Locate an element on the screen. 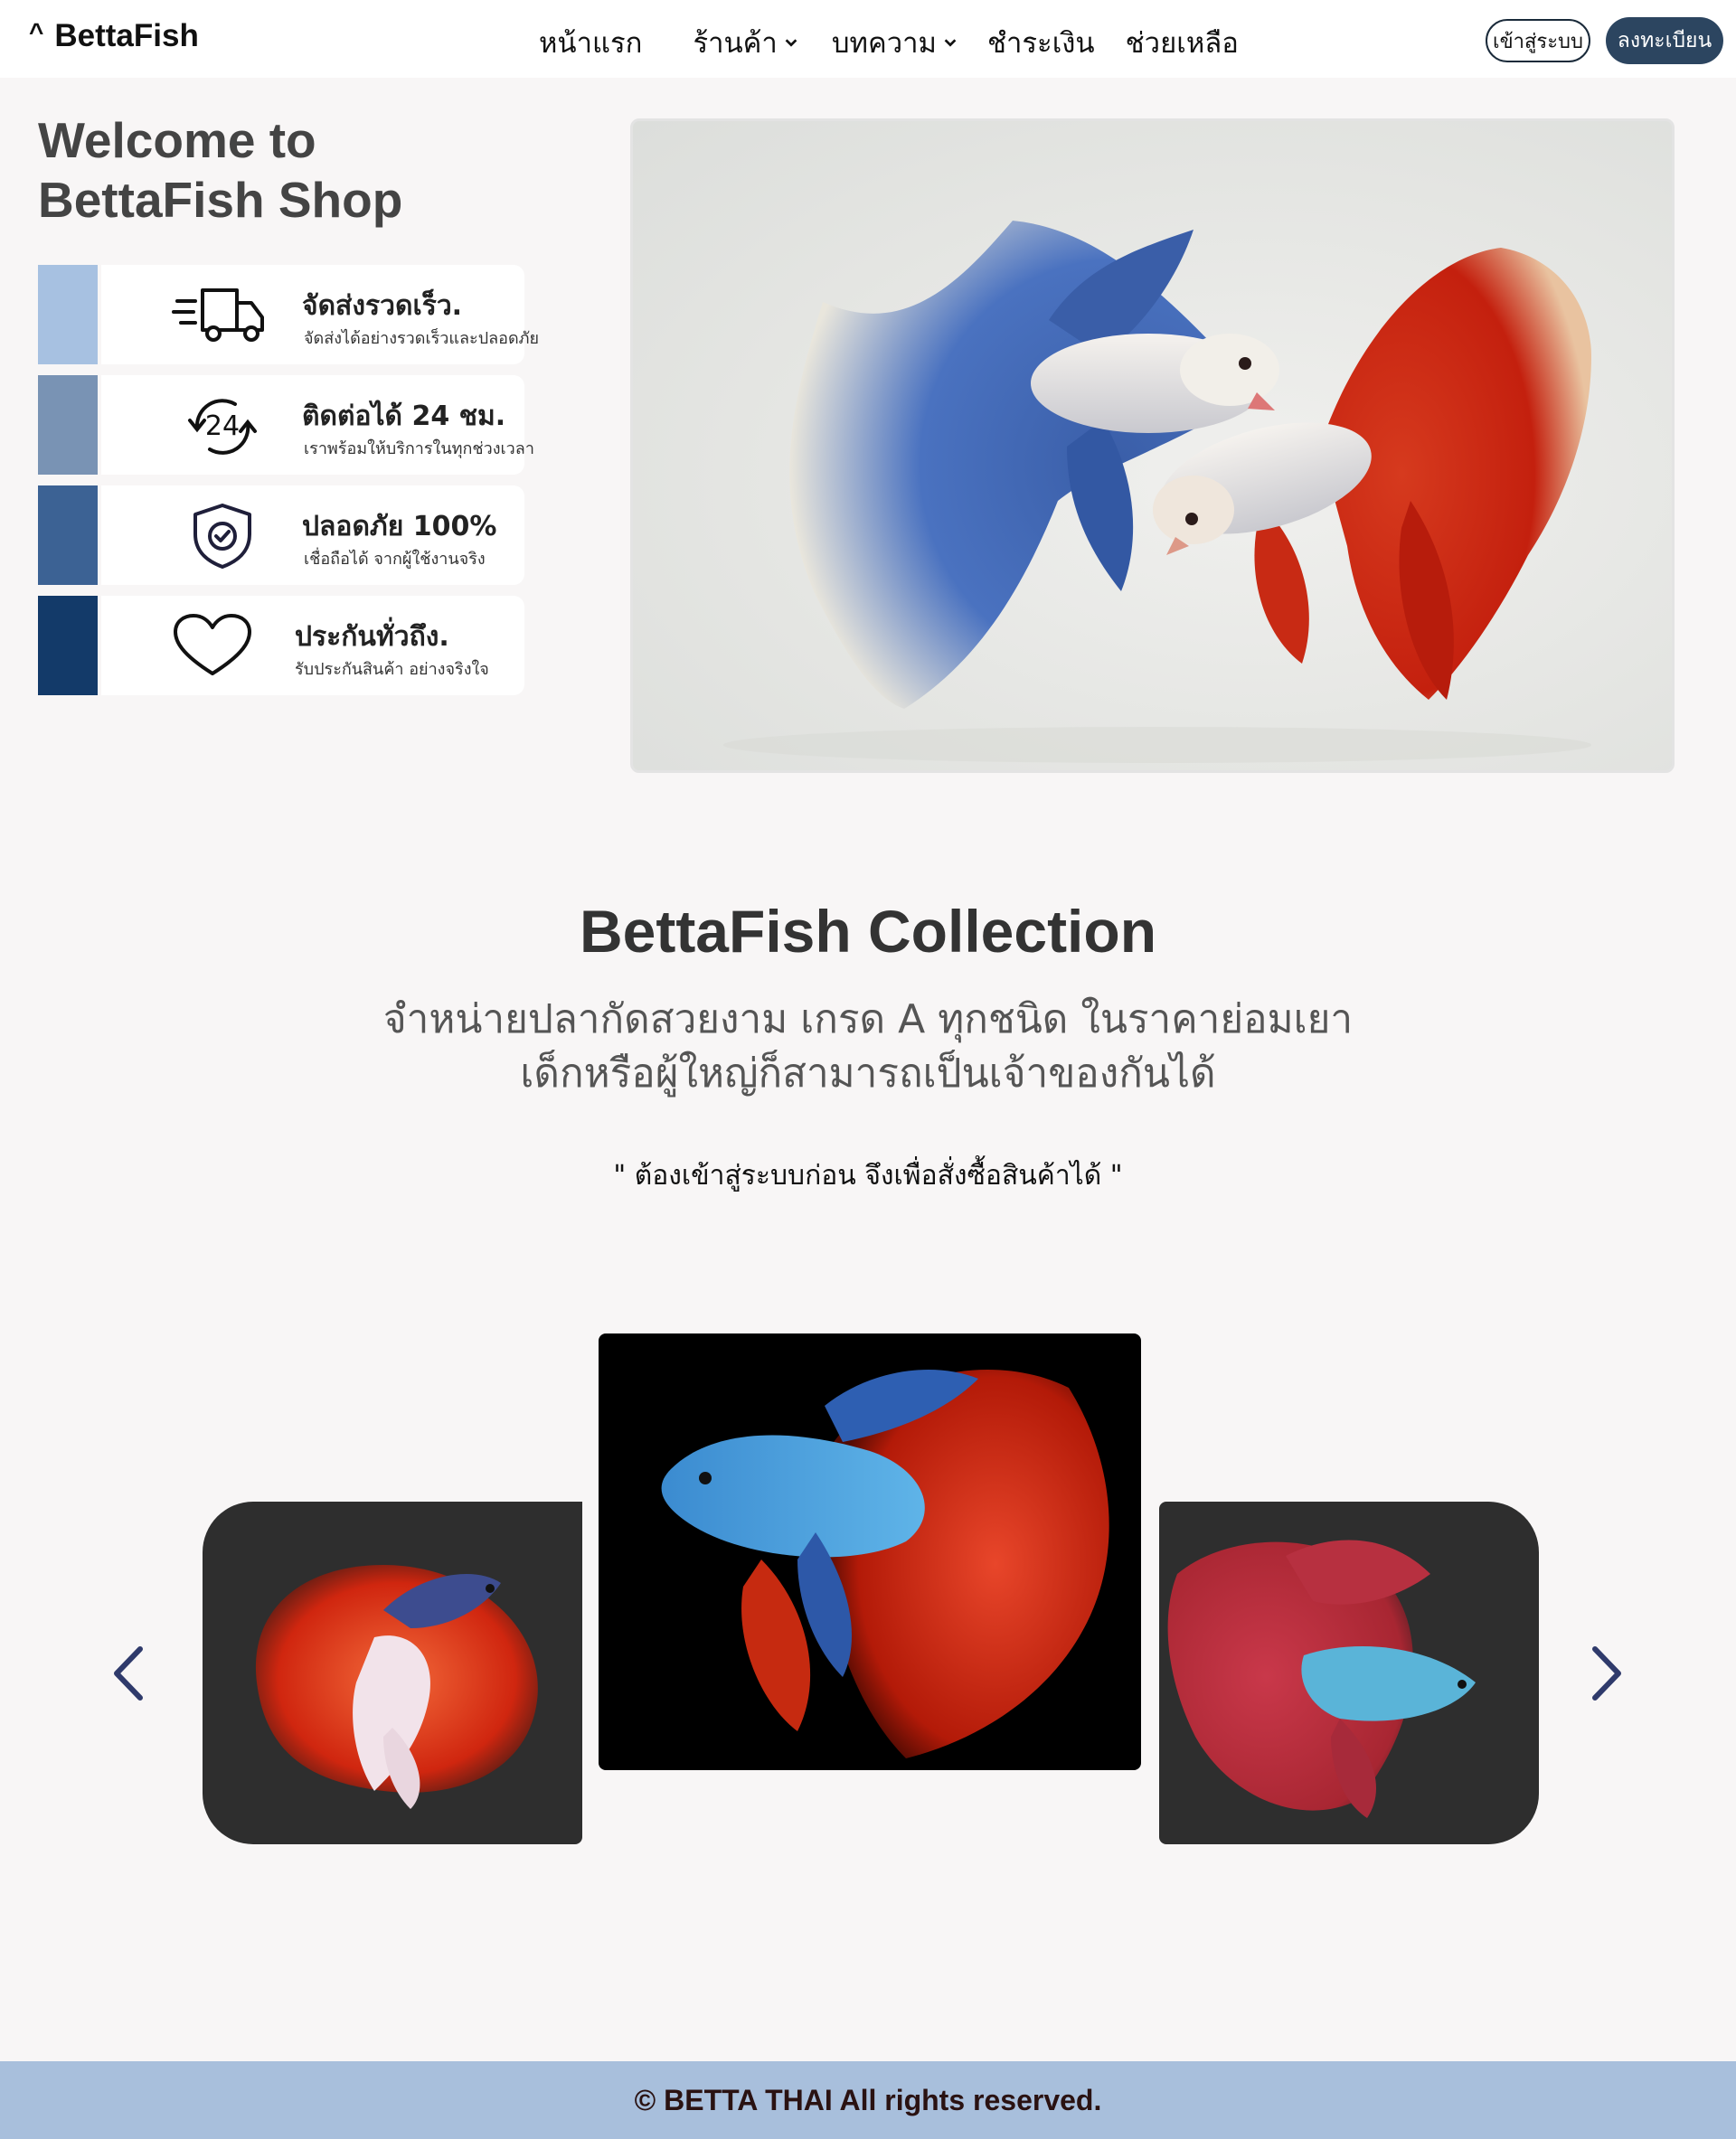 Image resolution: width=1736 pixels, height=2139 pixels. welcome-line-1: Welcome to is located at coordinates (177, 140).